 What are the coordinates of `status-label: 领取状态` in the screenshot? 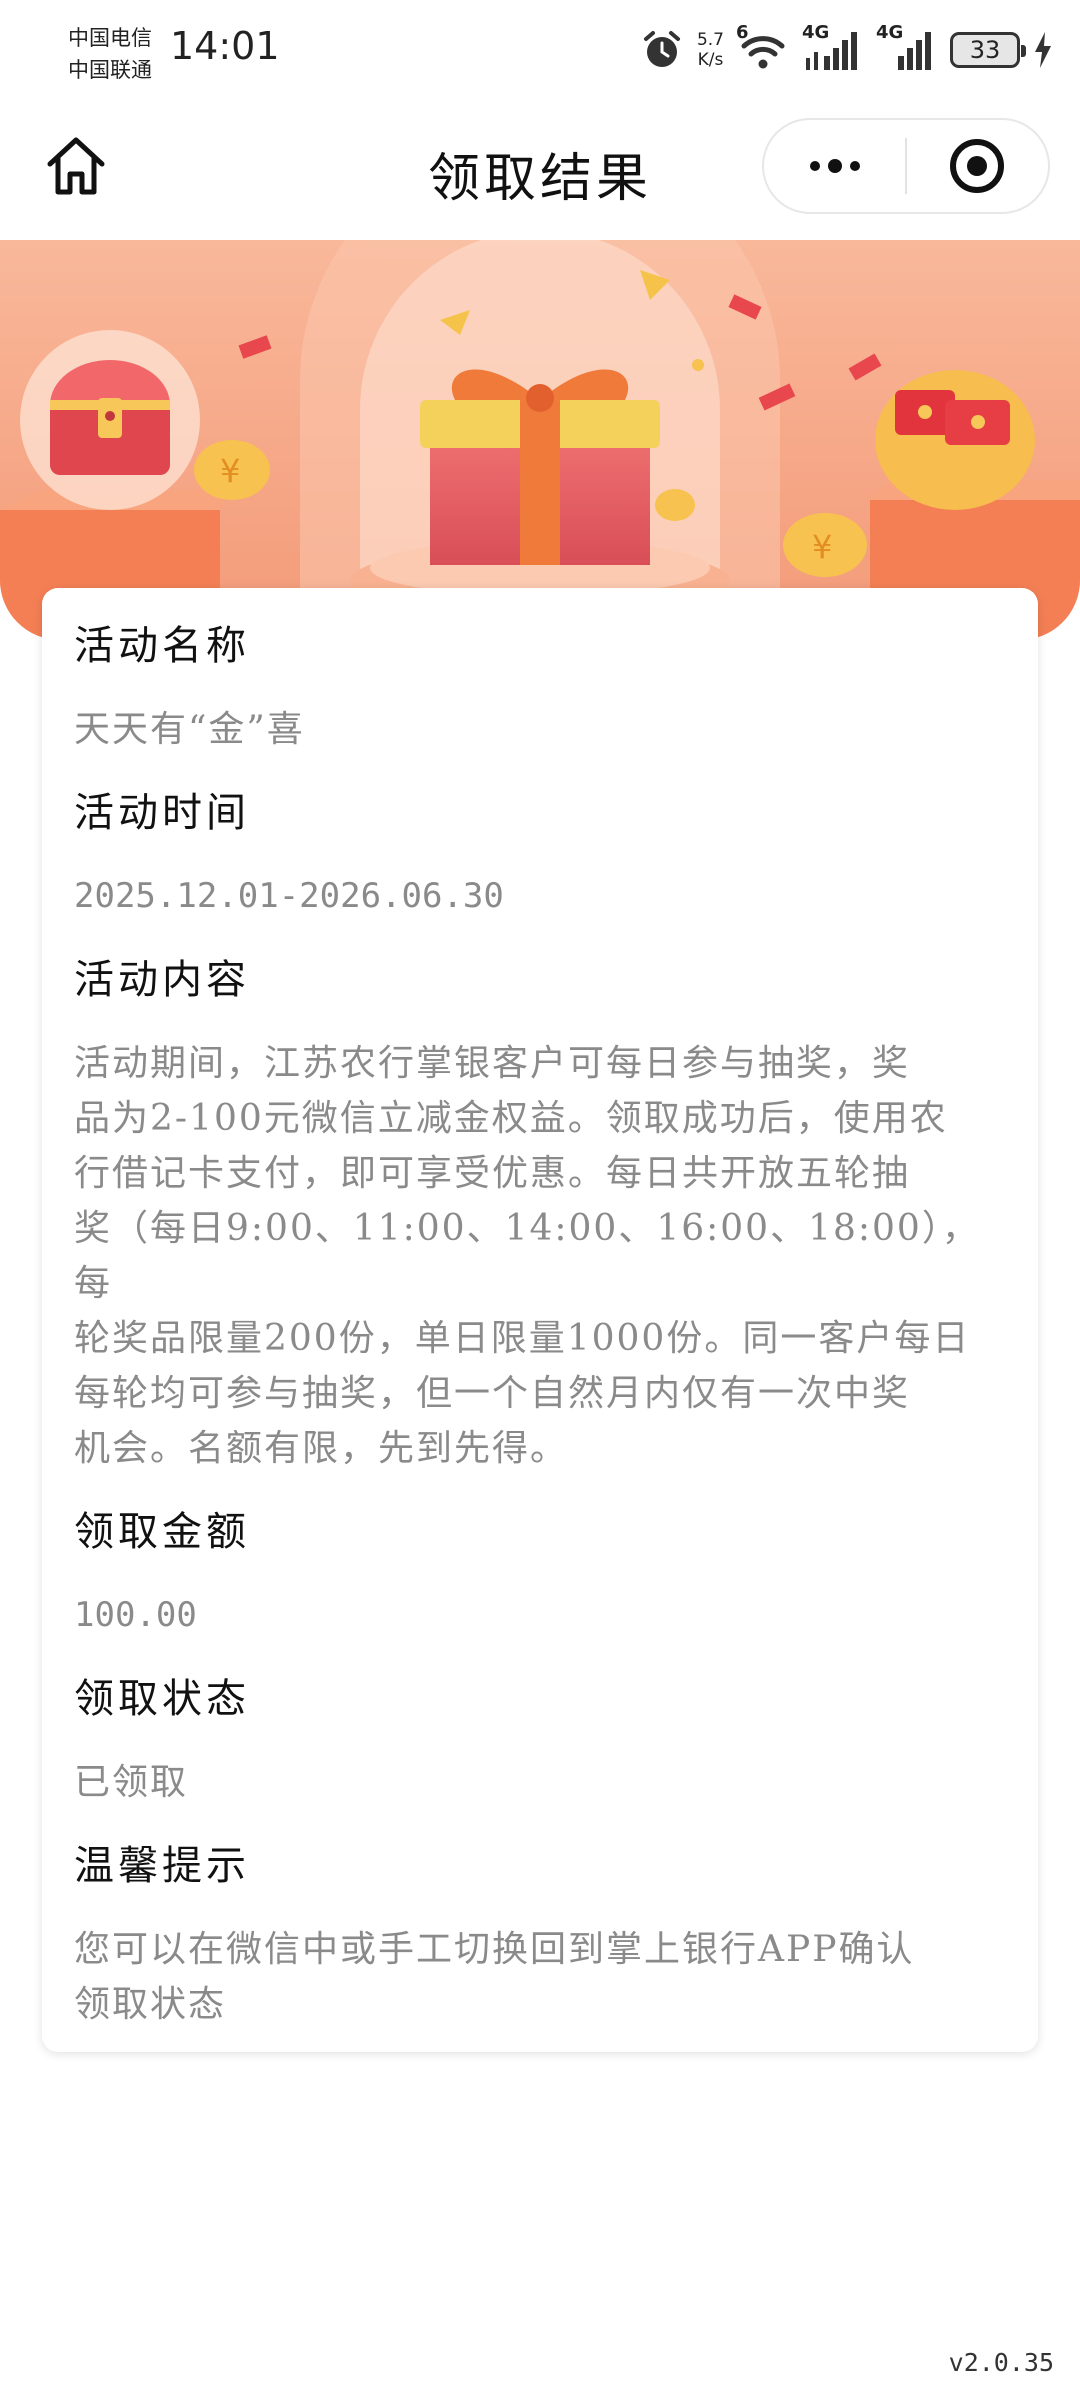 It's located at (162, 1699).